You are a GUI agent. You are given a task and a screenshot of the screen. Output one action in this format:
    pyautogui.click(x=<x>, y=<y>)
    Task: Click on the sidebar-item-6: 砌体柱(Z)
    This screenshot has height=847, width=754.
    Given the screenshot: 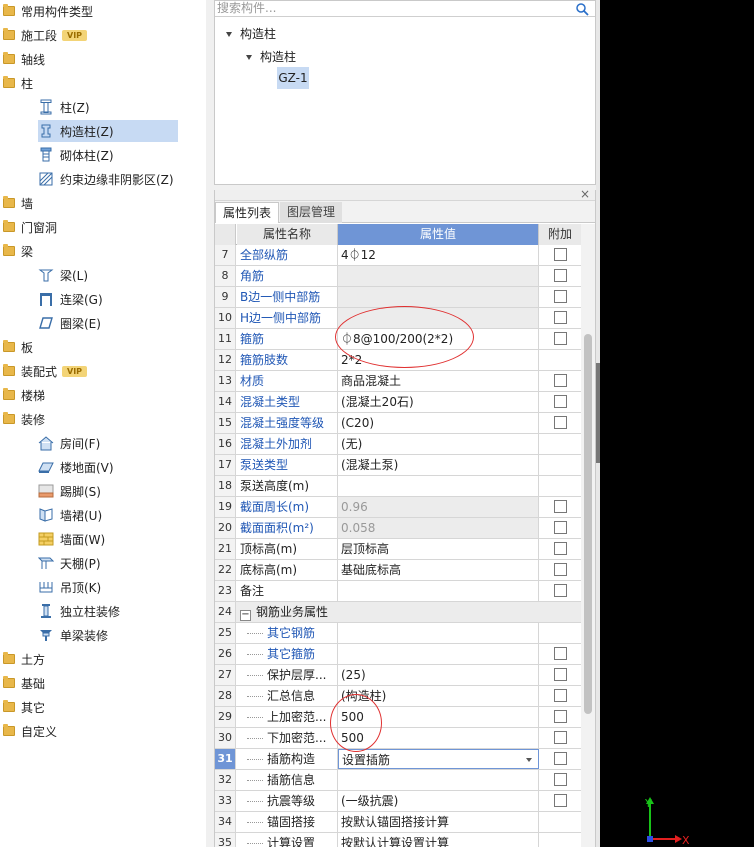 What is the action you would take?
    pyautogui.click(x=76, y=155)
    